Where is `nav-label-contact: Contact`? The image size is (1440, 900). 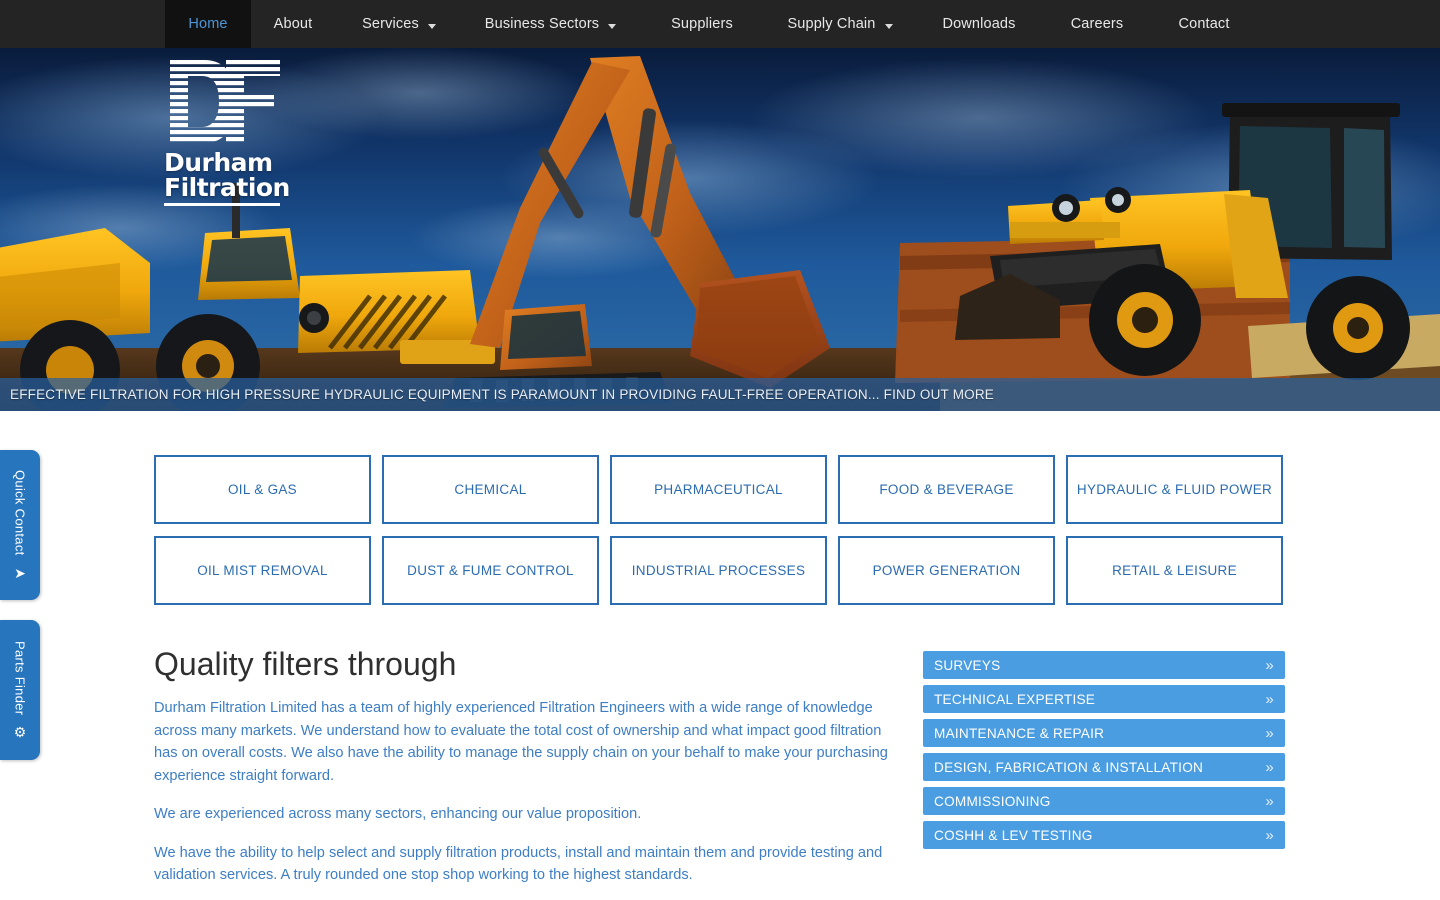
nav-label-contact: Contact is located at coordinates (1204, 24).